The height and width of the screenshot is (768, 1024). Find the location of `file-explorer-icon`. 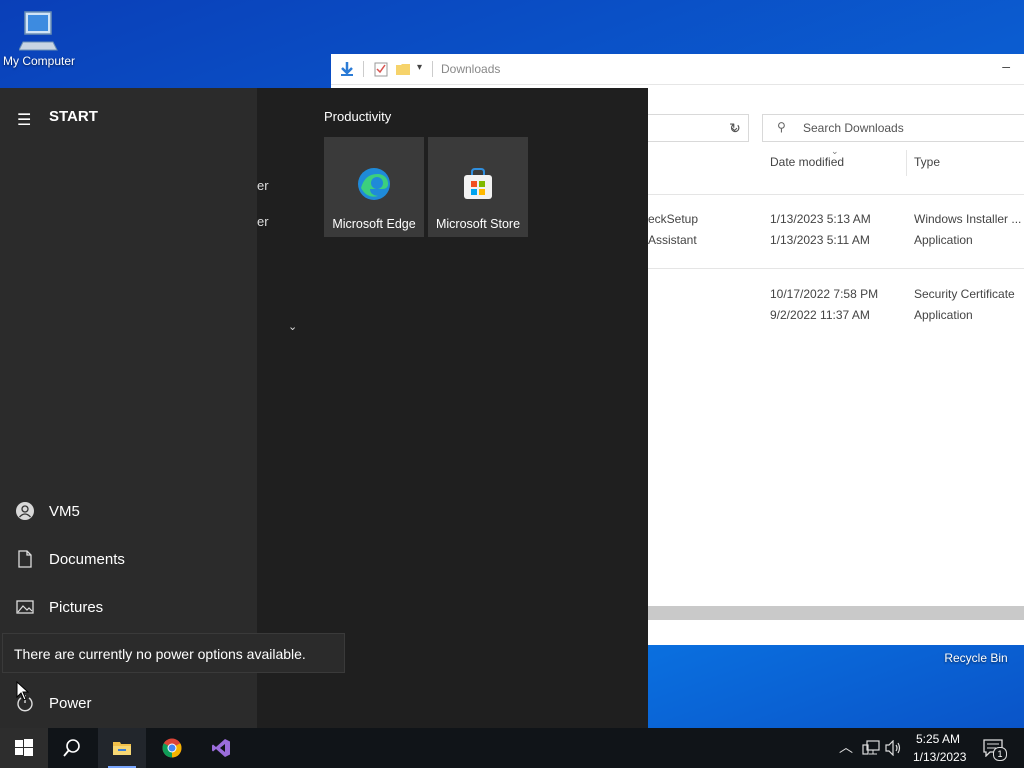

file-explorer-icon is located at coordinates (122, 748).